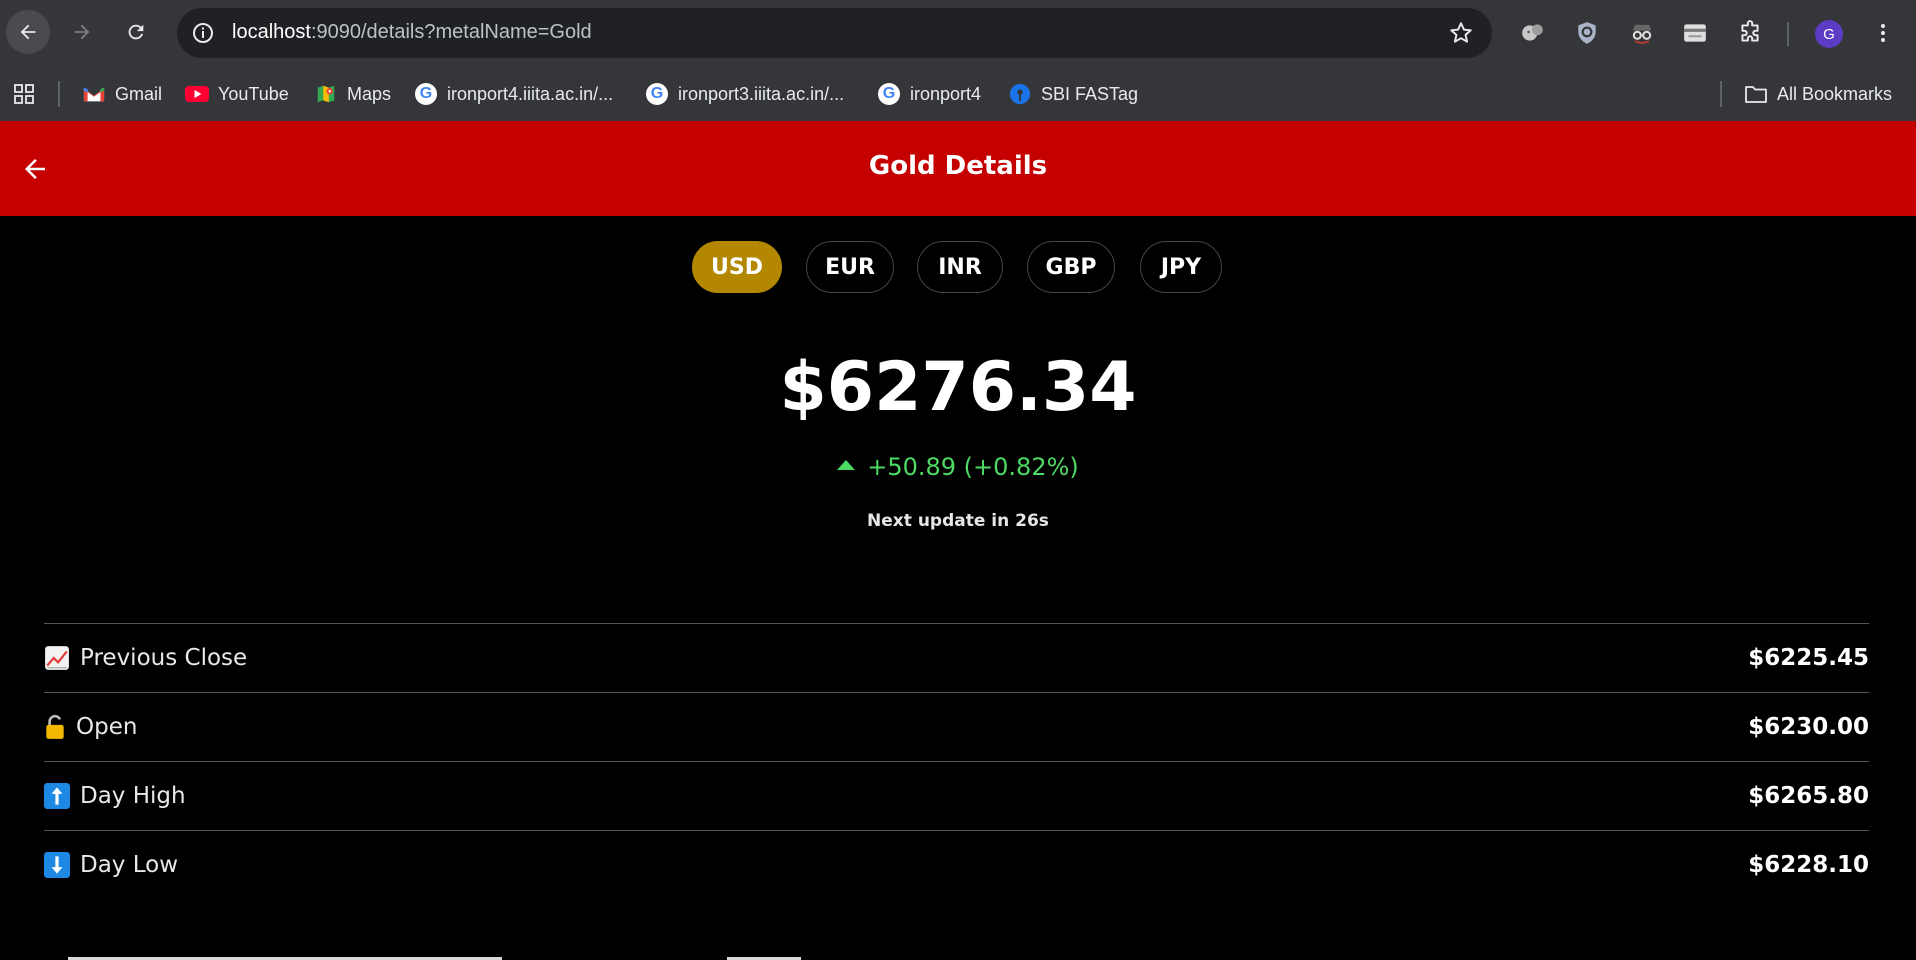 The image size is (1916, 960). I want to click on page-title: Gold Details, so click(958, 166).